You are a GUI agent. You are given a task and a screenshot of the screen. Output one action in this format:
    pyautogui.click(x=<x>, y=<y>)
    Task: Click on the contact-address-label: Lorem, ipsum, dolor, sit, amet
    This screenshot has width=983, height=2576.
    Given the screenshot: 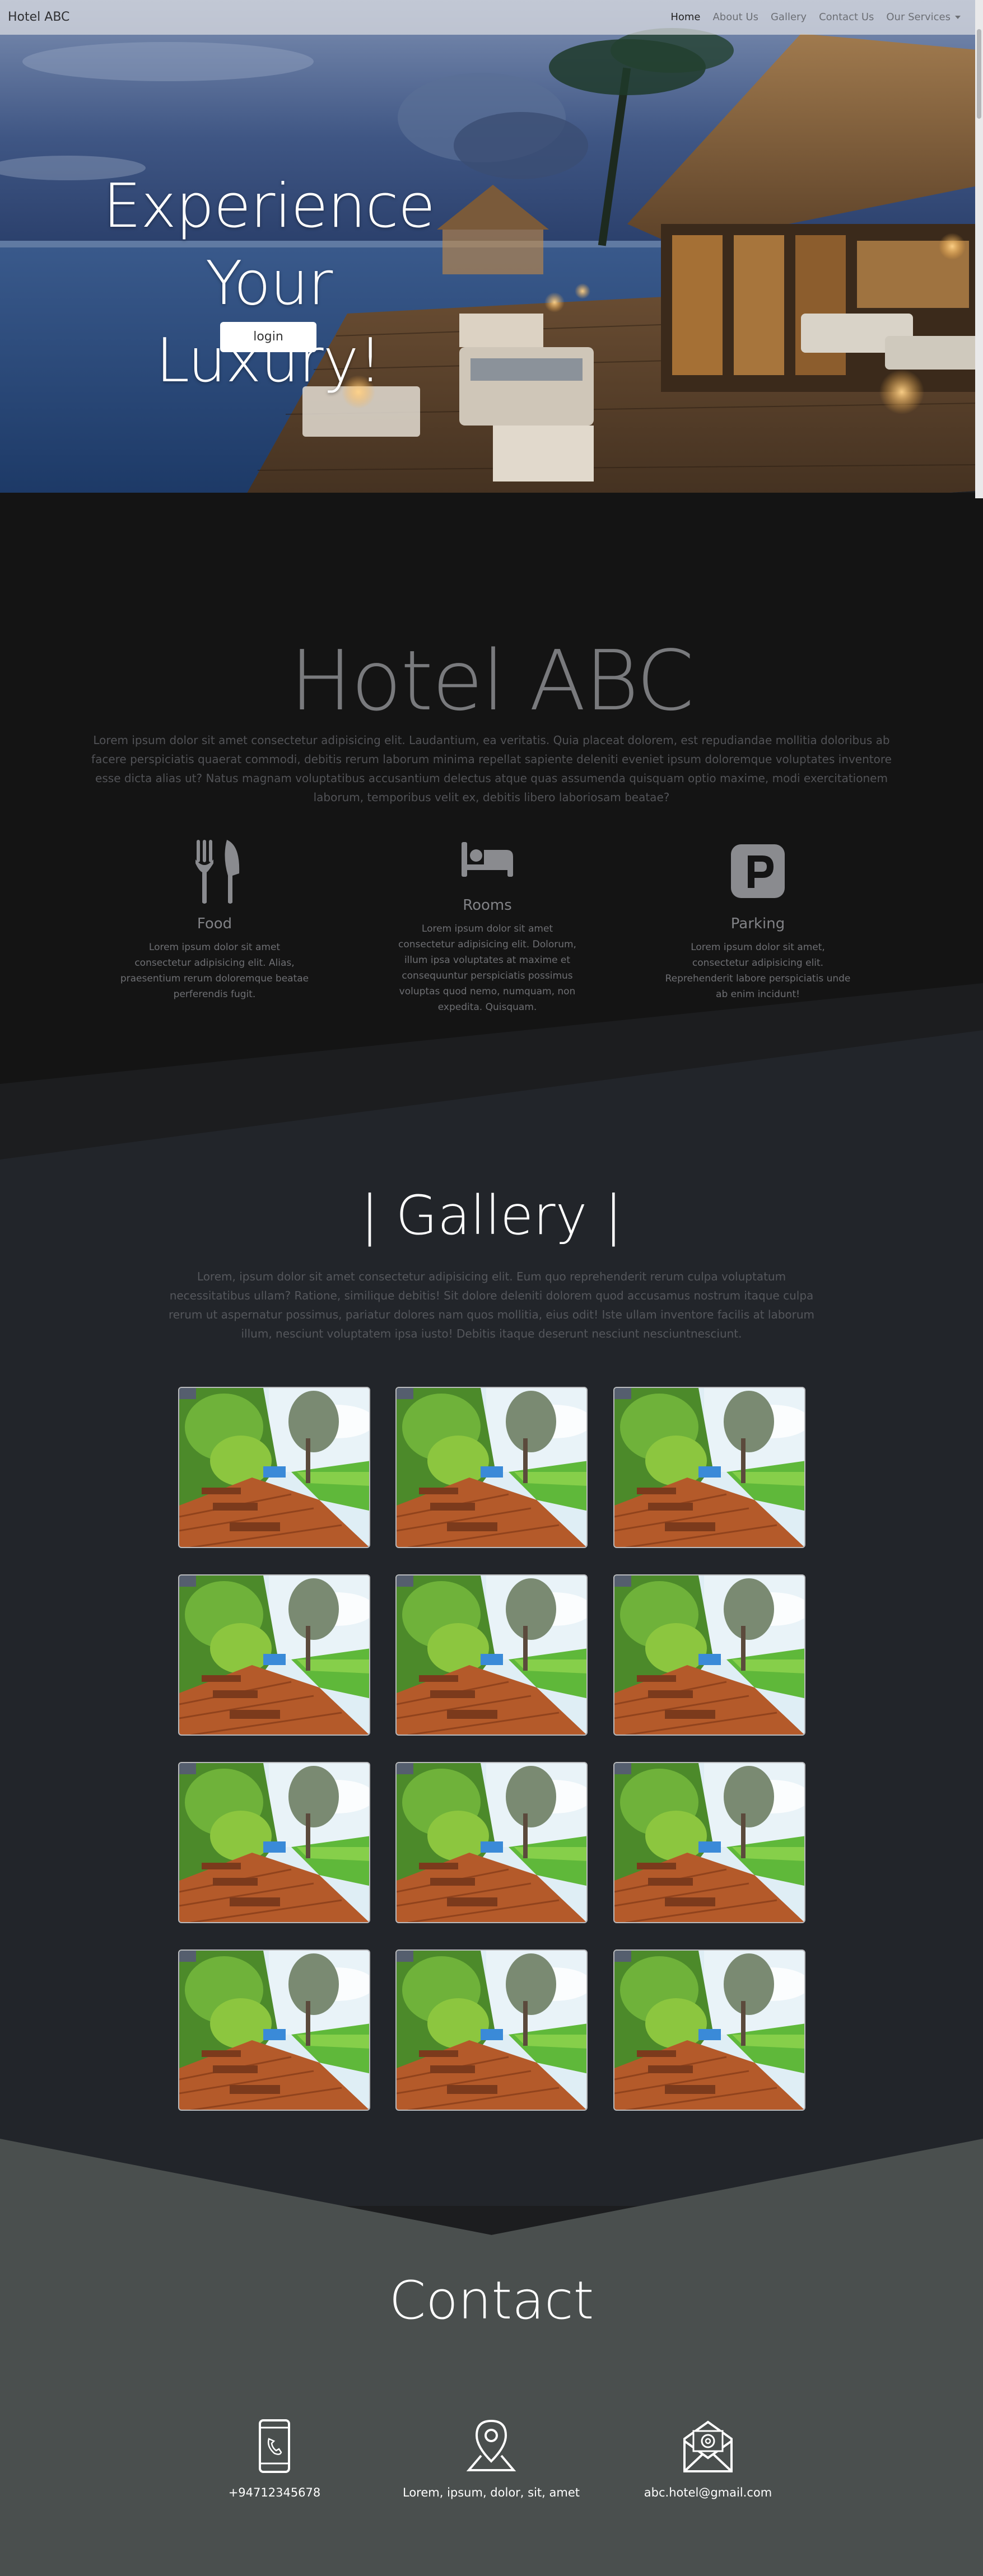 What is the action you would take?
    pyautogui.click(x=491, y=2492)
    